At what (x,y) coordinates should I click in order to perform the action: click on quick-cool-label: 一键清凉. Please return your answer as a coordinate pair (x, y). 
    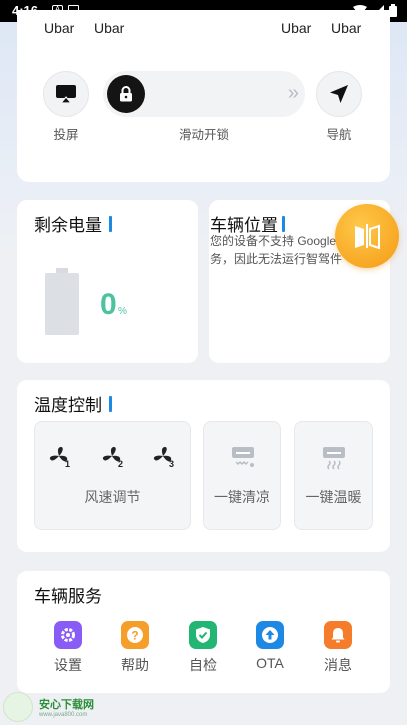
    Looking at the image, I should click on (242, 497).